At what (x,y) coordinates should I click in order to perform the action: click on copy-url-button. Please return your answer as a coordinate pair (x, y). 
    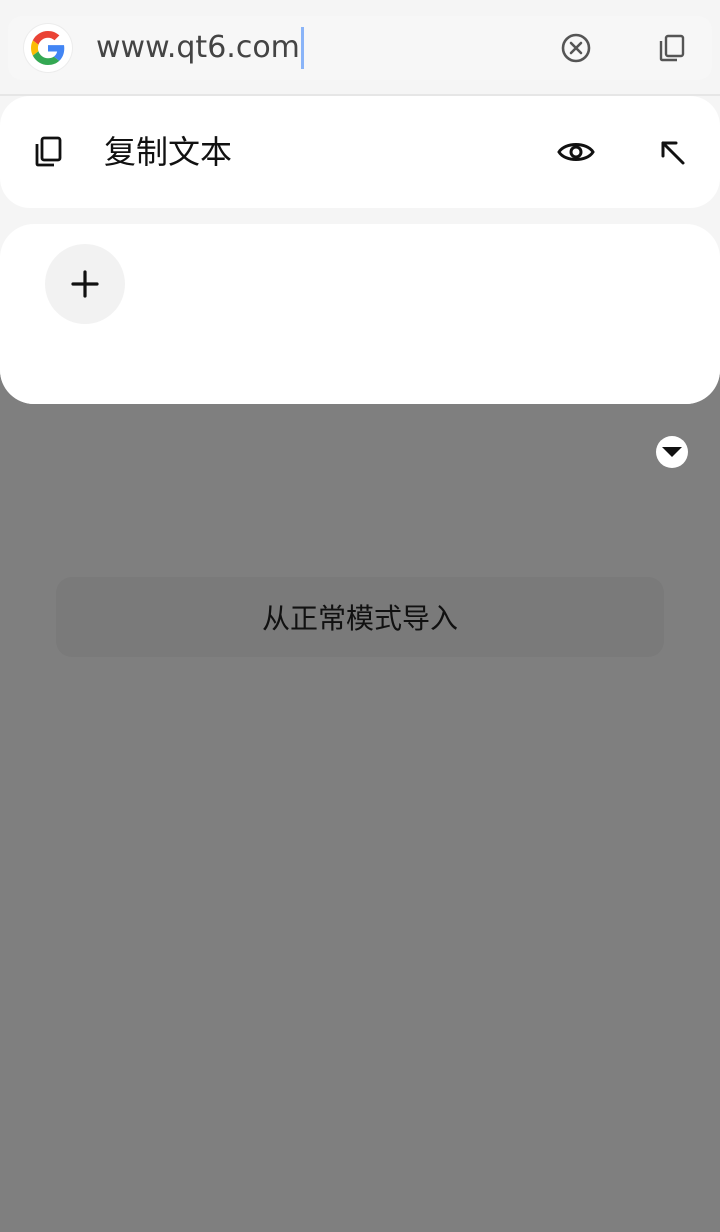
    Looking at the image, I should click on (672, 48).